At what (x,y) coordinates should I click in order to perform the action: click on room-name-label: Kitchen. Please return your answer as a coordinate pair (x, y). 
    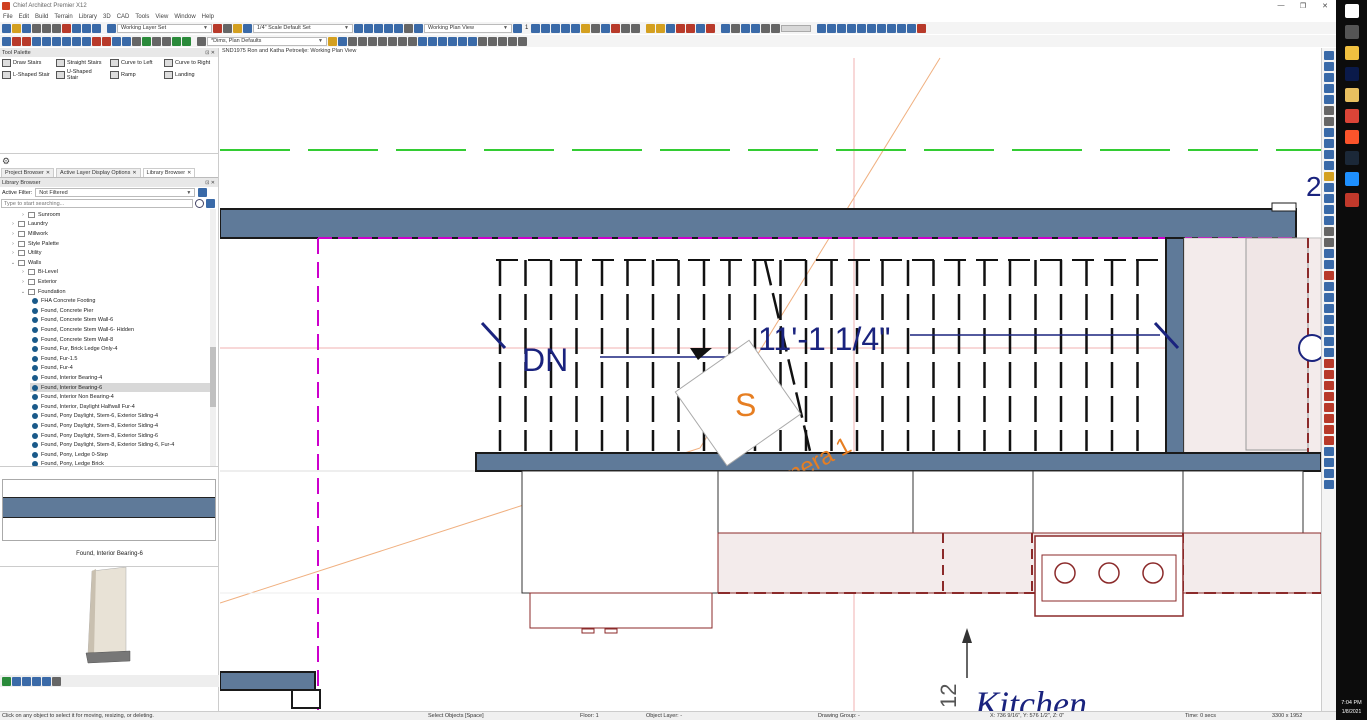
    Looking at the image, I should click on (1030, 697).